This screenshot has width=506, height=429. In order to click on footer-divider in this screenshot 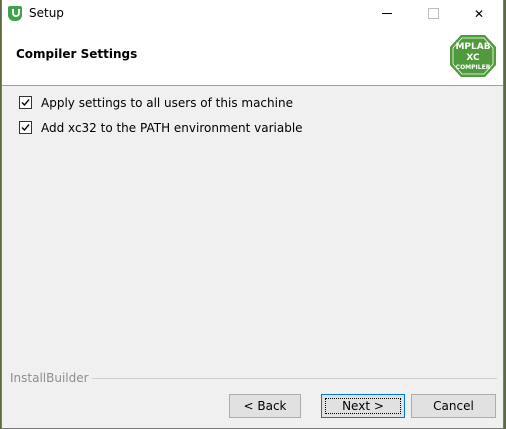, I will do `click(294, 378)`.